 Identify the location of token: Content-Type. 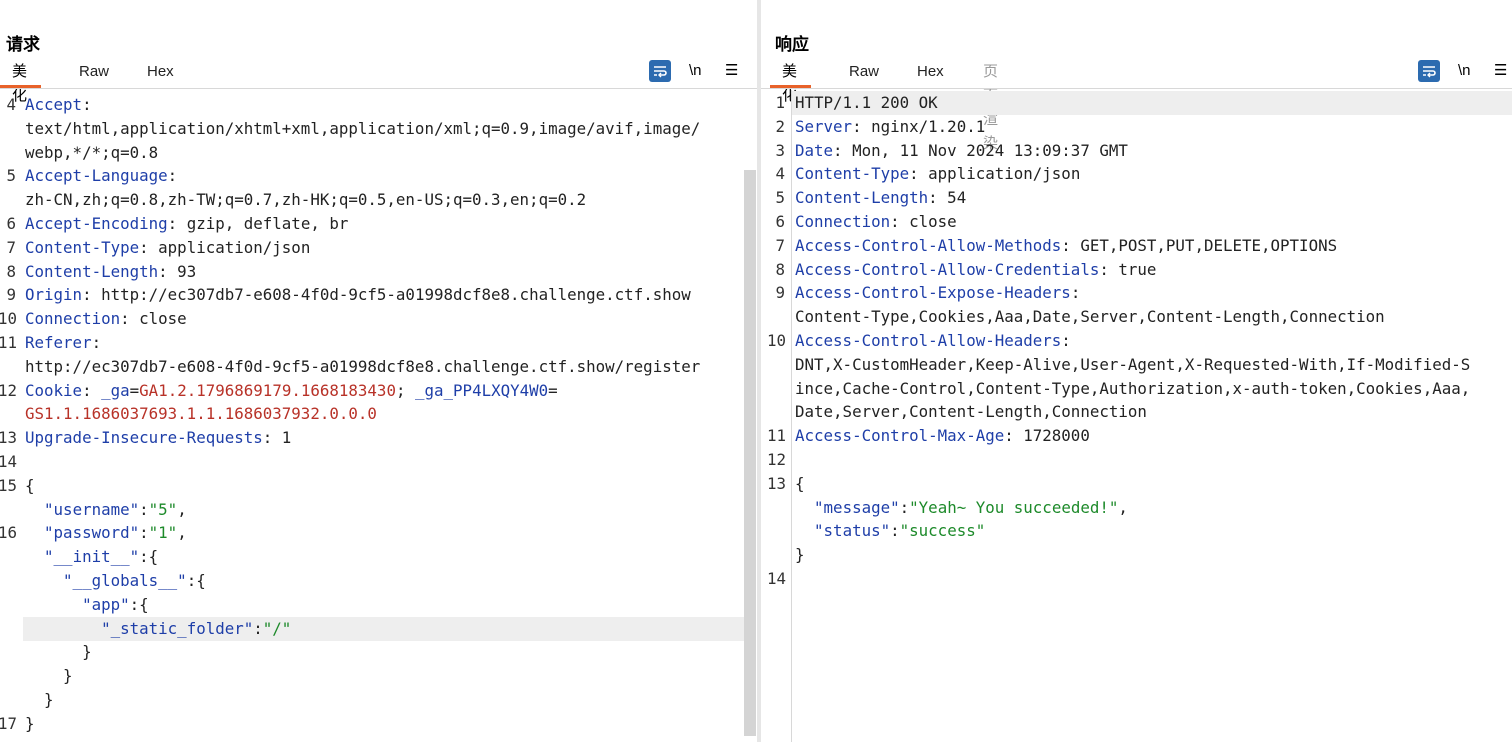
(852, 174).